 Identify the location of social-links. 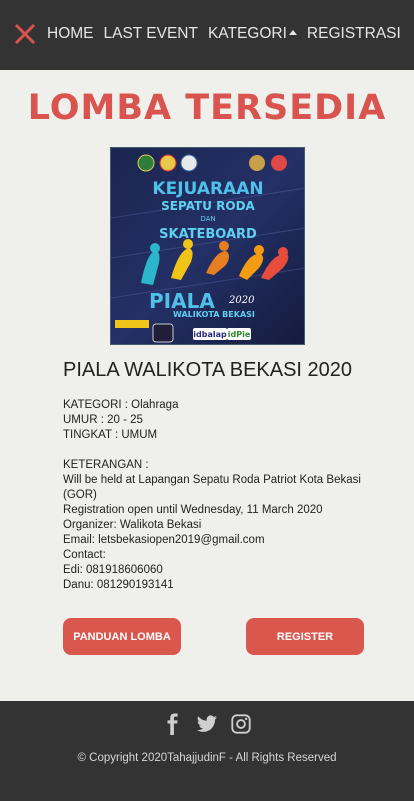
(207, 724).